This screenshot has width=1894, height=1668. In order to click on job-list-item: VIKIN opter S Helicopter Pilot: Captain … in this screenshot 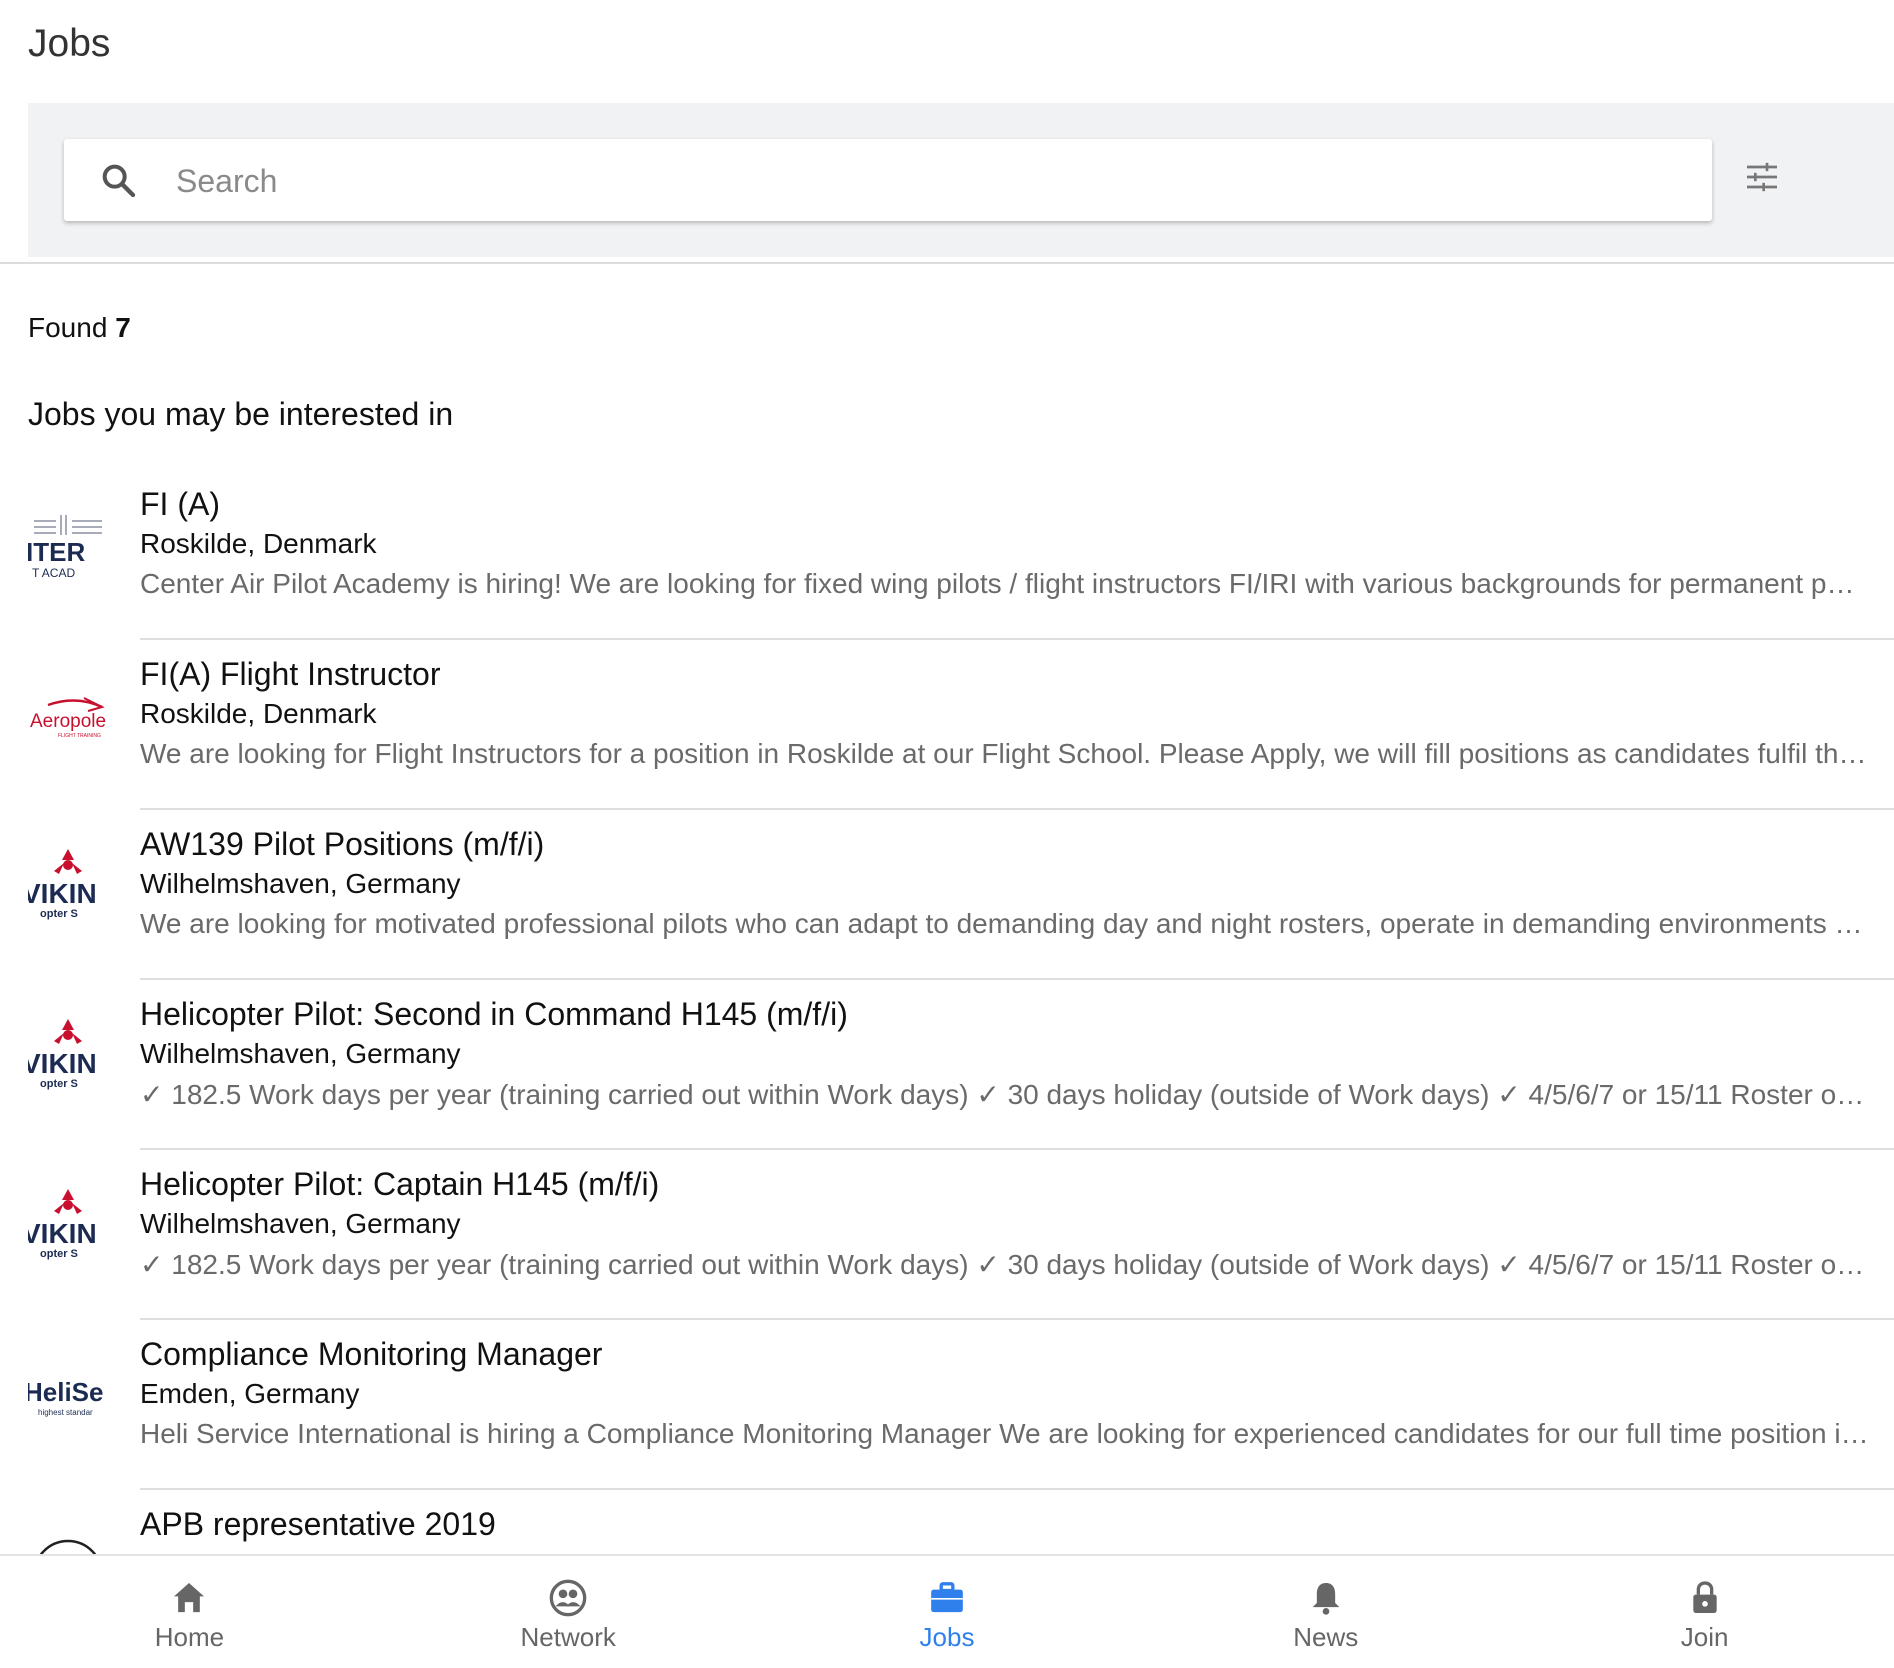, I will do `click(947, 1235)`.